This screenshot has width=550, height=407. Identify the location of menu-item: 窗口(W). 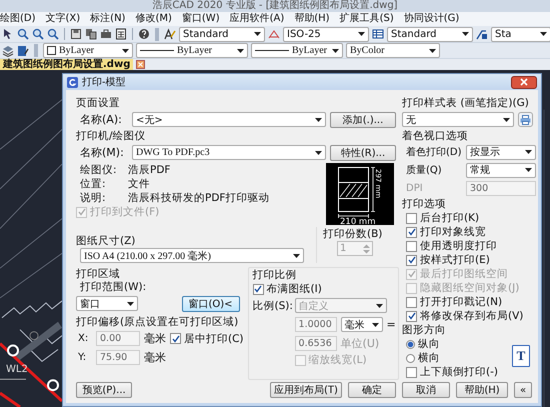
(201, 19).